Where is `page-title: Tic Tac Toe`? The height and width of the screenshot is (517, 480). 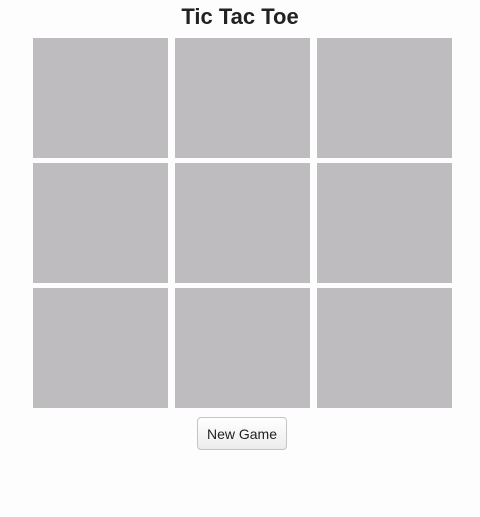 page-title: Tic Tac Toe is located at coordinates (240, 16).